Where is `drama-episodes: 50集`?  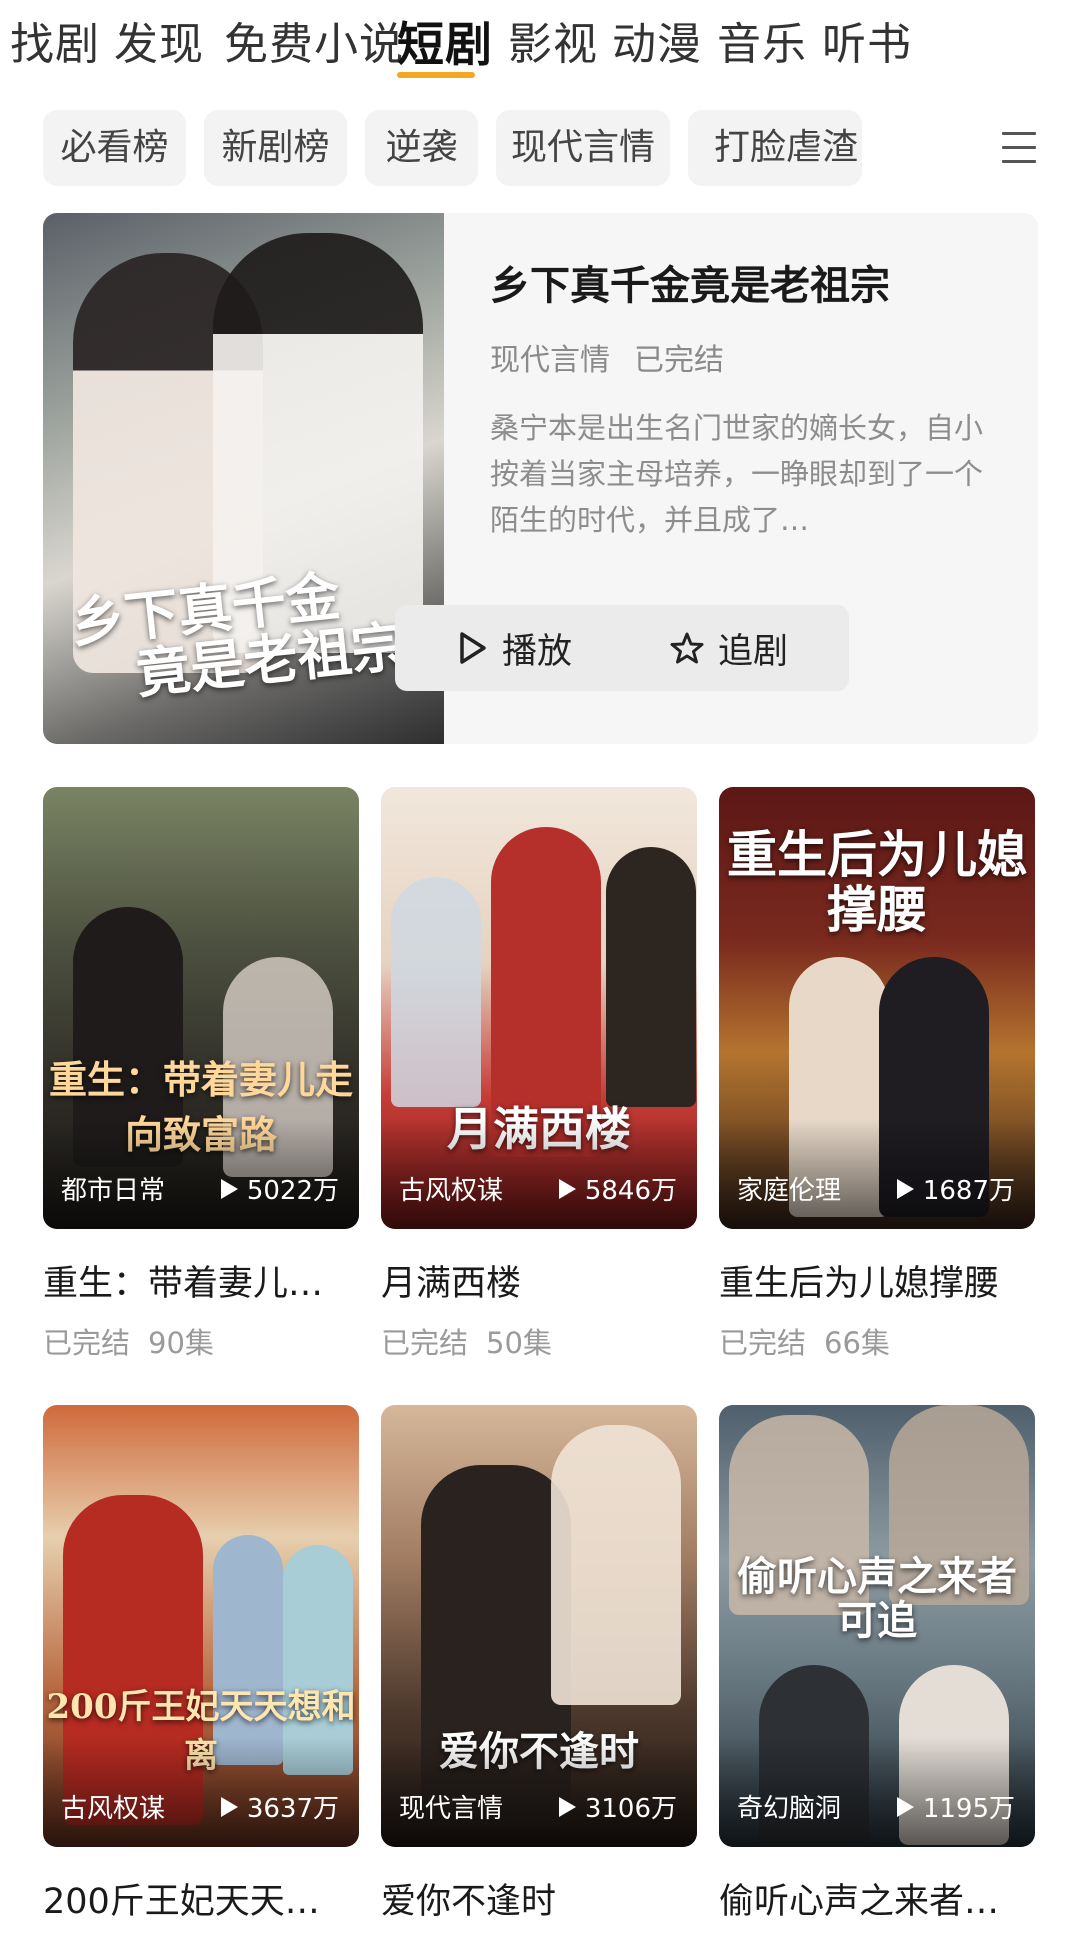 drama-episodes: 50集 is located at coordinates (519, 1343).